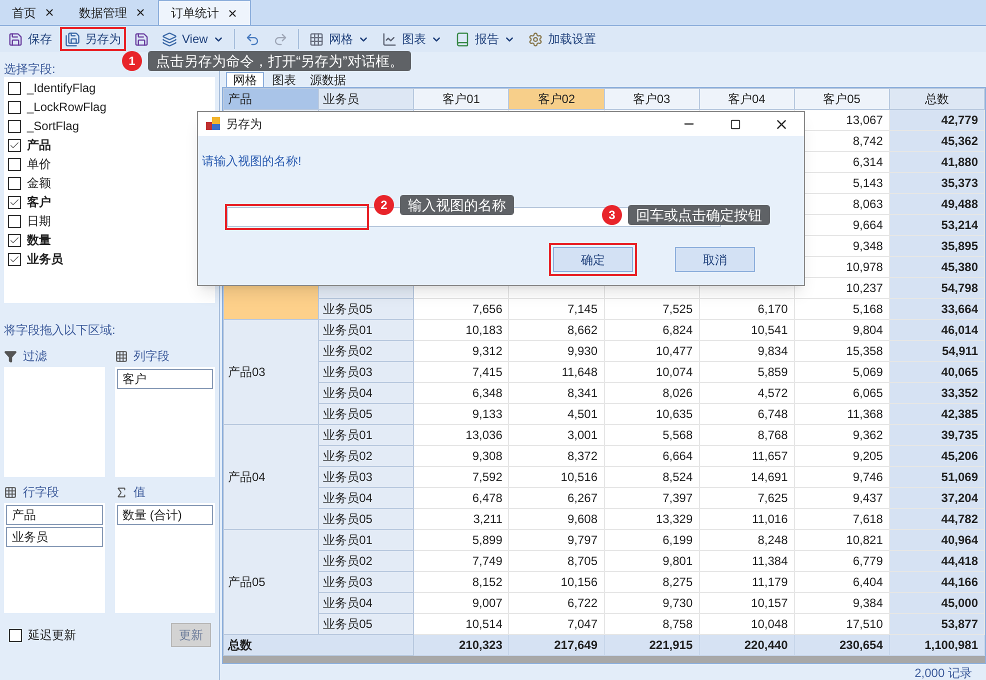 The height and width of the screenshot is (680, 986). I want to click on column-header: 总数, so click(936, 99).